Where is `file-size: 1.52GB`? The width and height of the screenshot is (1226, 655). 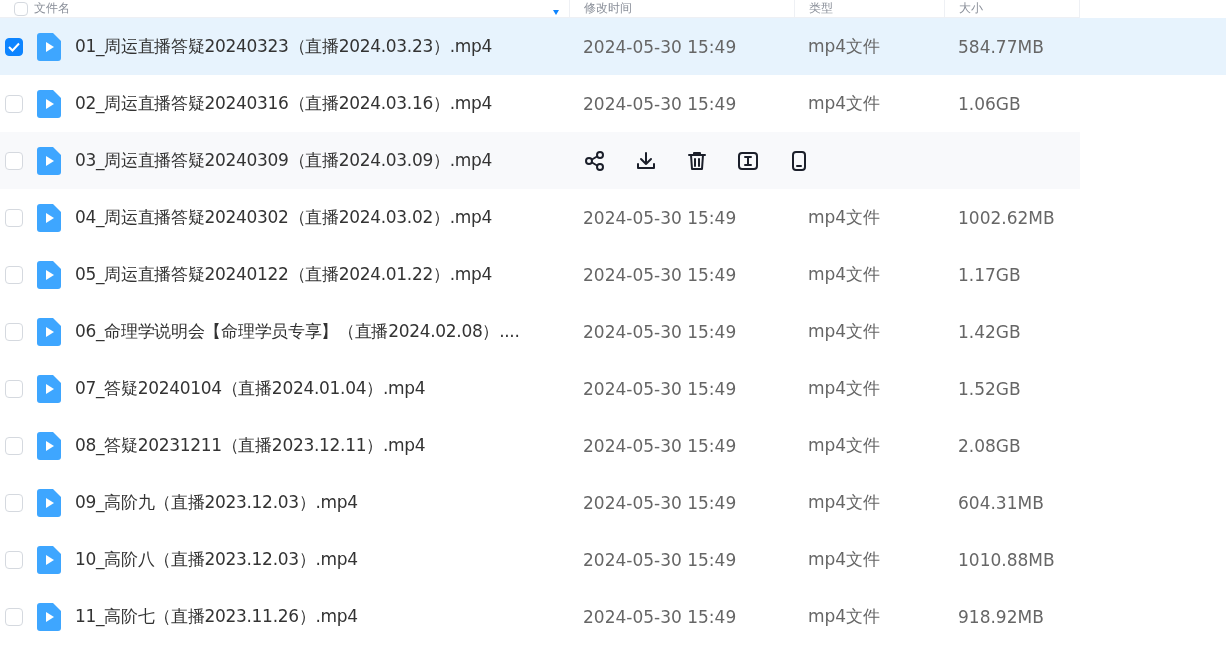 file-size: 1.52GB is located at coordinates (989, 388).